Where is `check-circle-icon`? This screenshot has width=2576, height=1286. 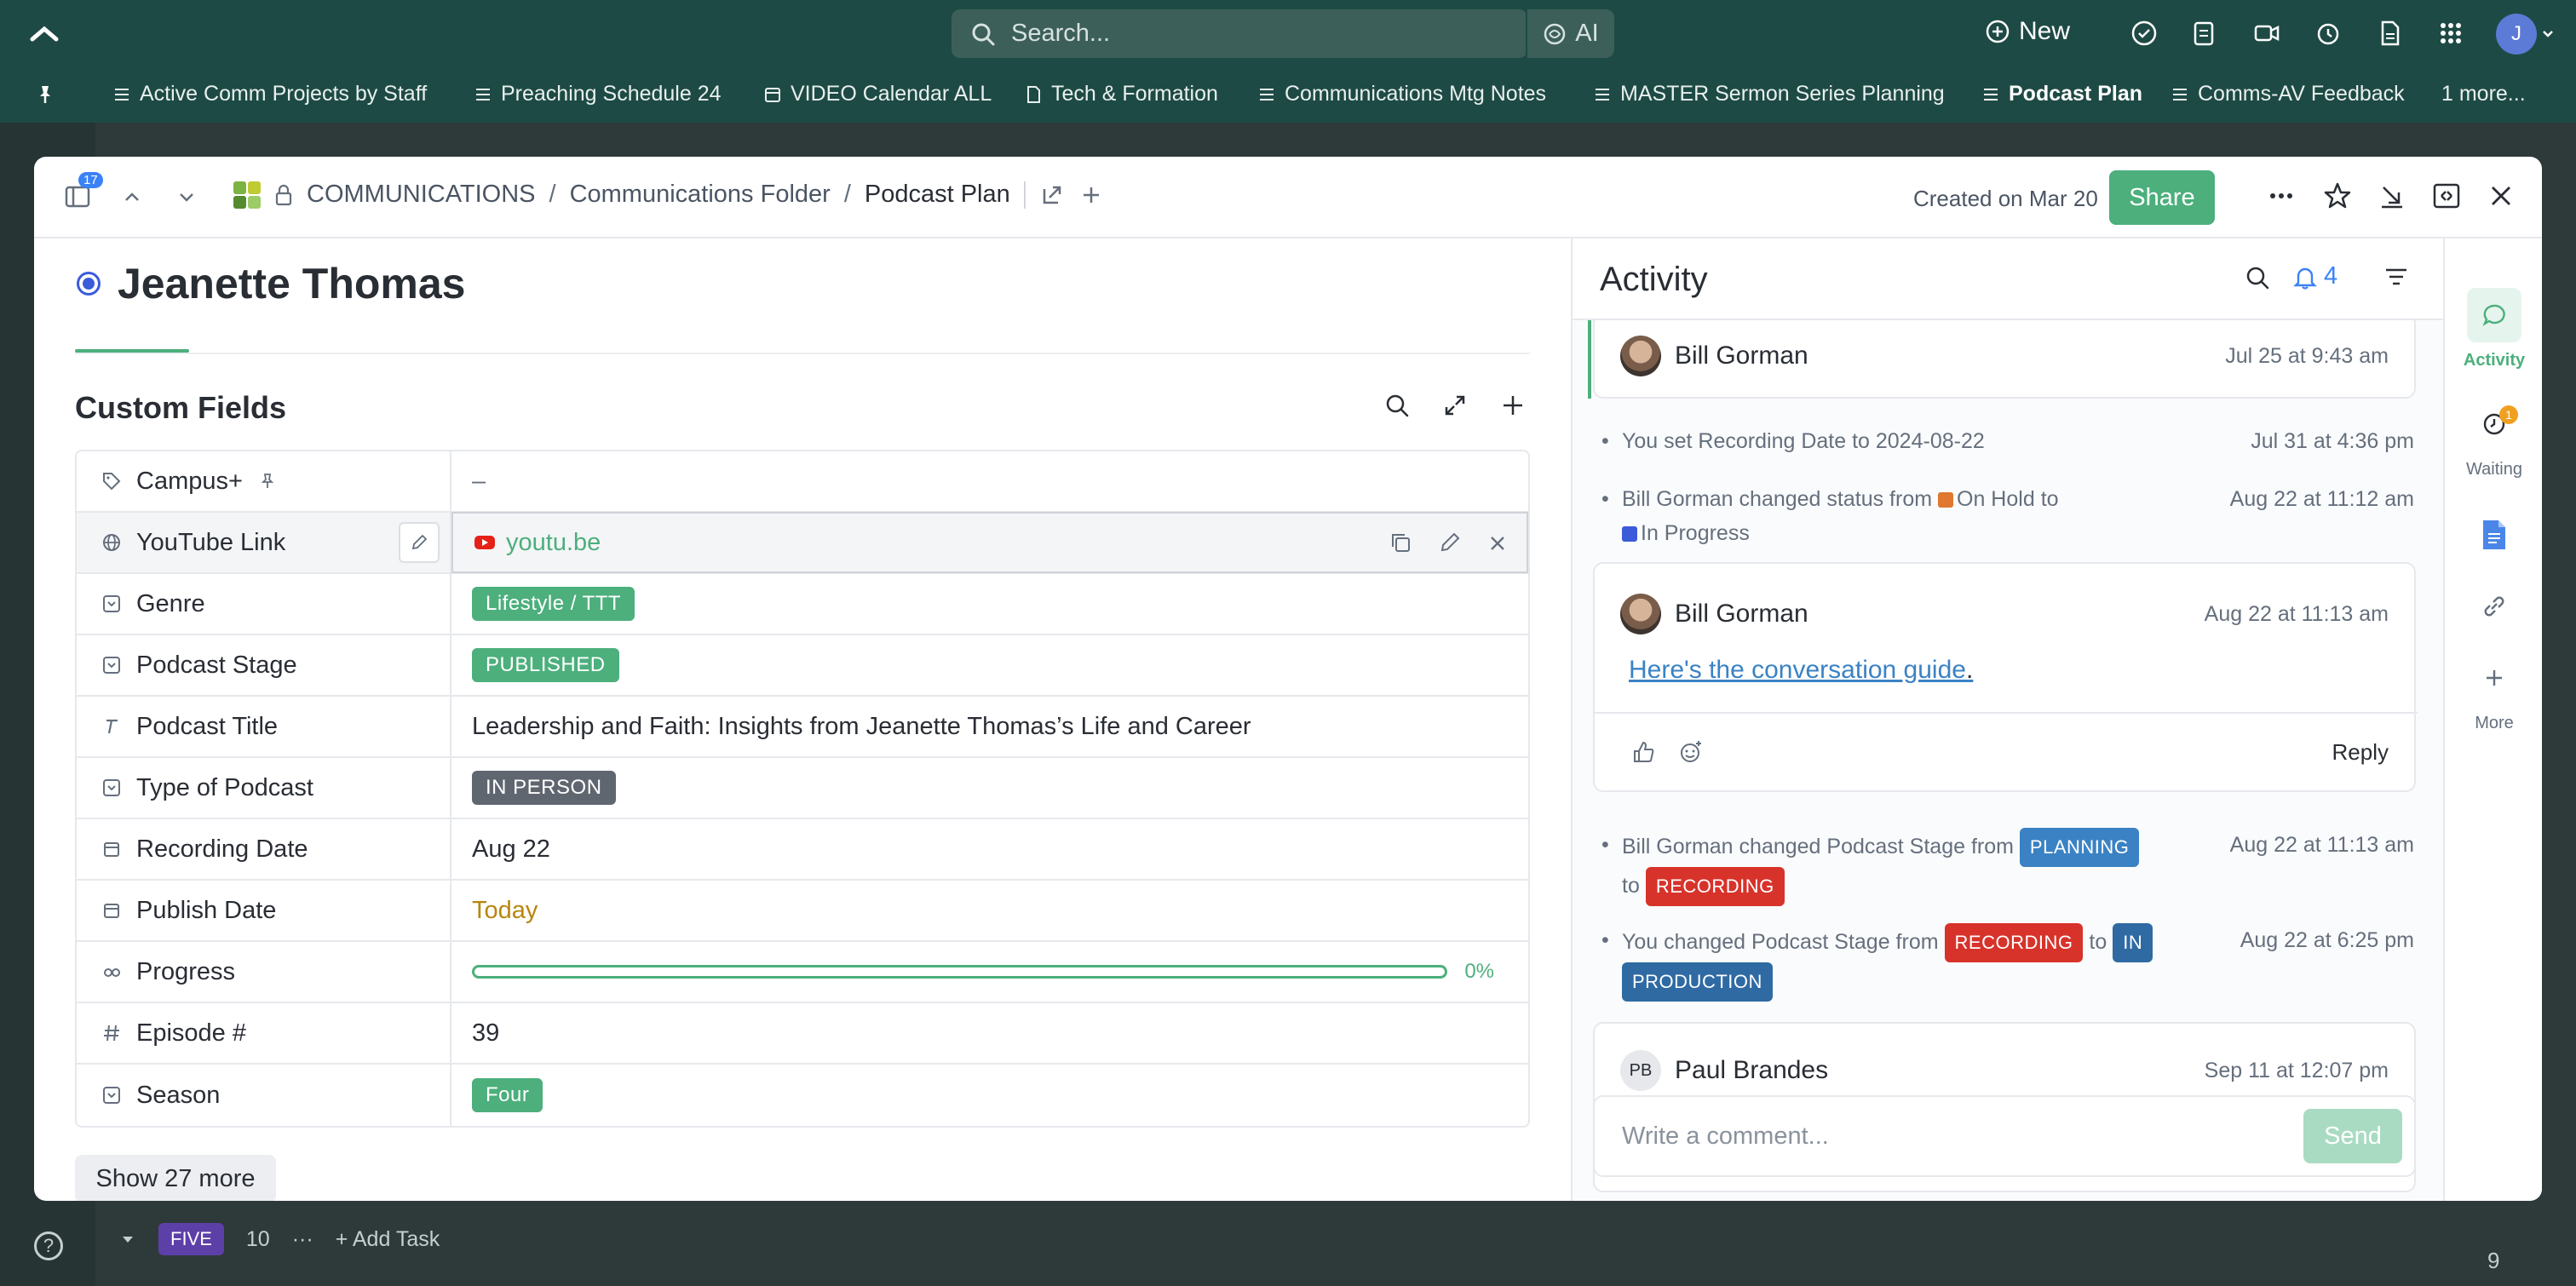
check-circle-icon is located at coordinates (2145, 34).